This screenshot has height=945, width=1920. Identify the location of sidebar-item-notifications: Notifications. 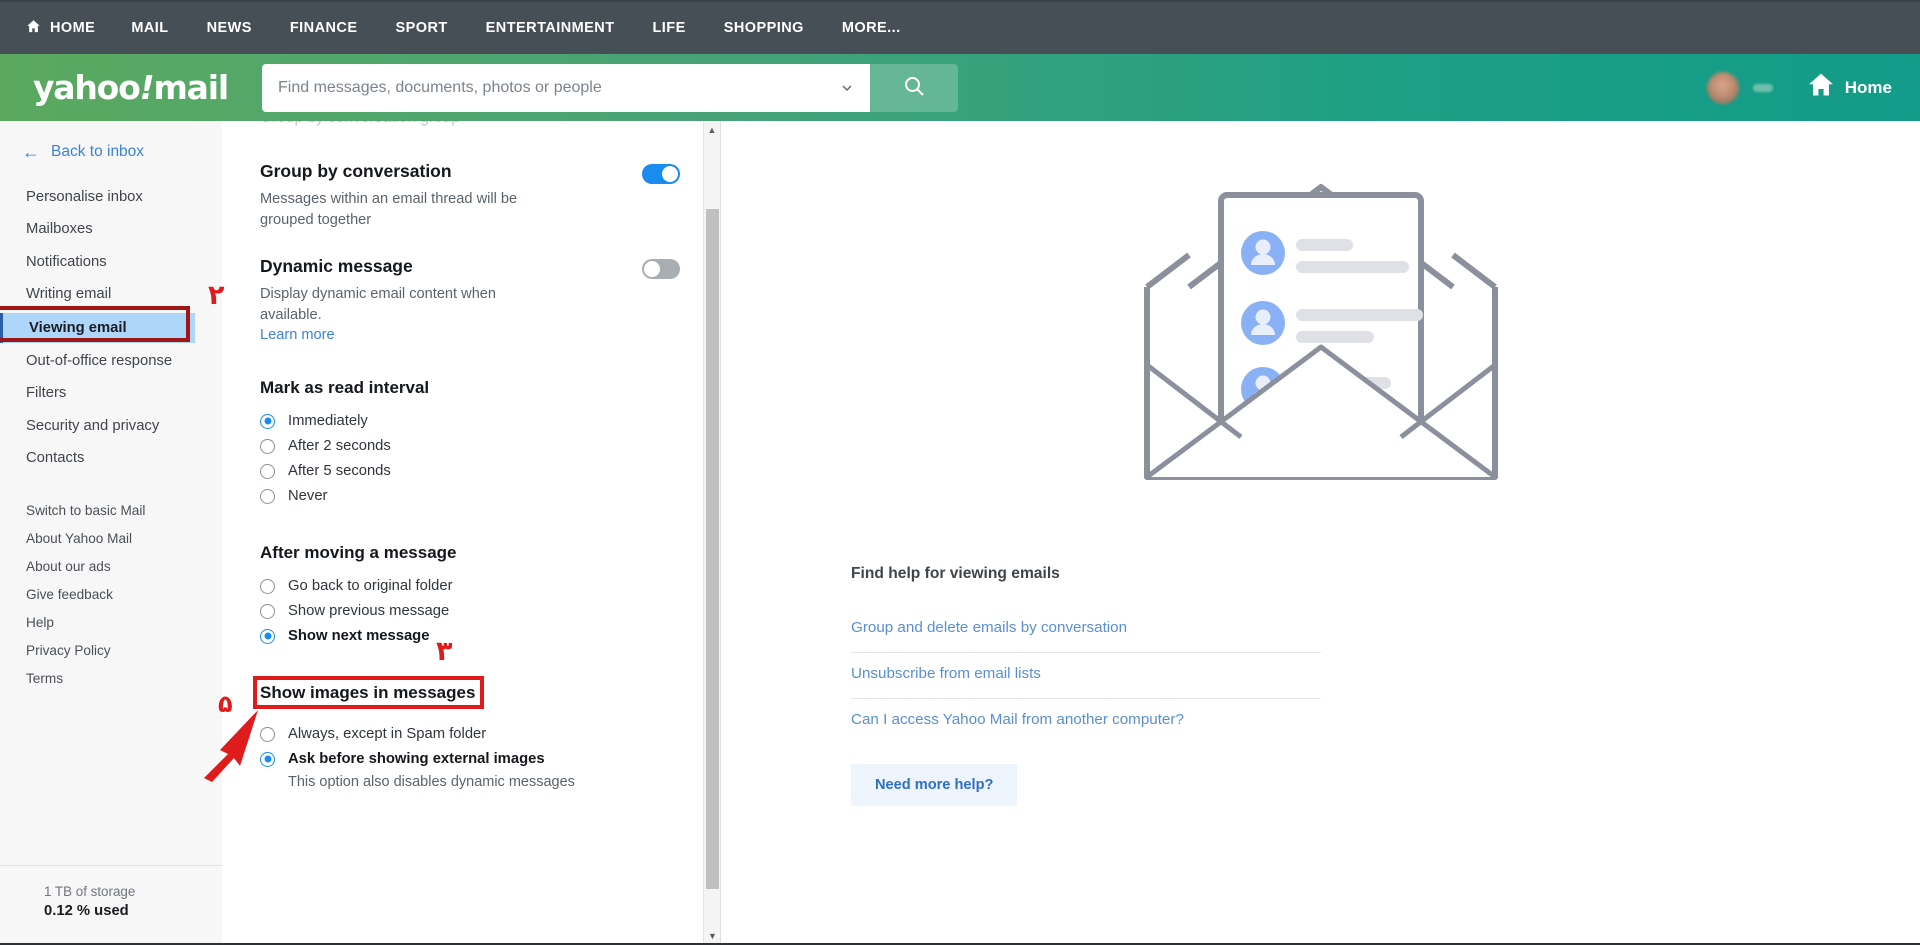
(124, 262).